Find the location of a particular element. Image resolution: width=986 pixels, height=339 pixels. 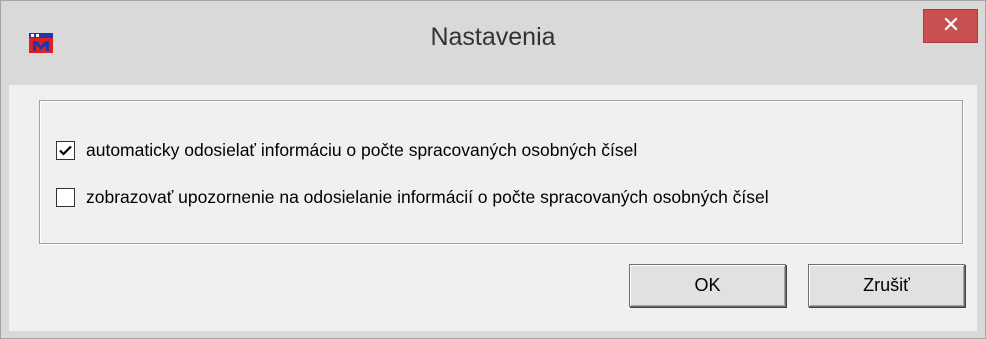

checkmark-icon is located at coordinates (65, 150).